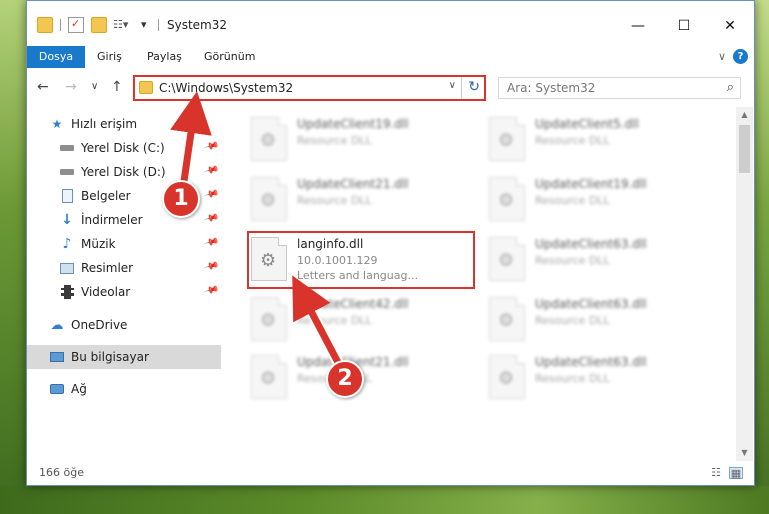 The width and height of the screenshot is (769, 514). Describe the element at coordinates (79, 389) in the screenshot. I see `sidebar-item-label: Ağ` at that location.